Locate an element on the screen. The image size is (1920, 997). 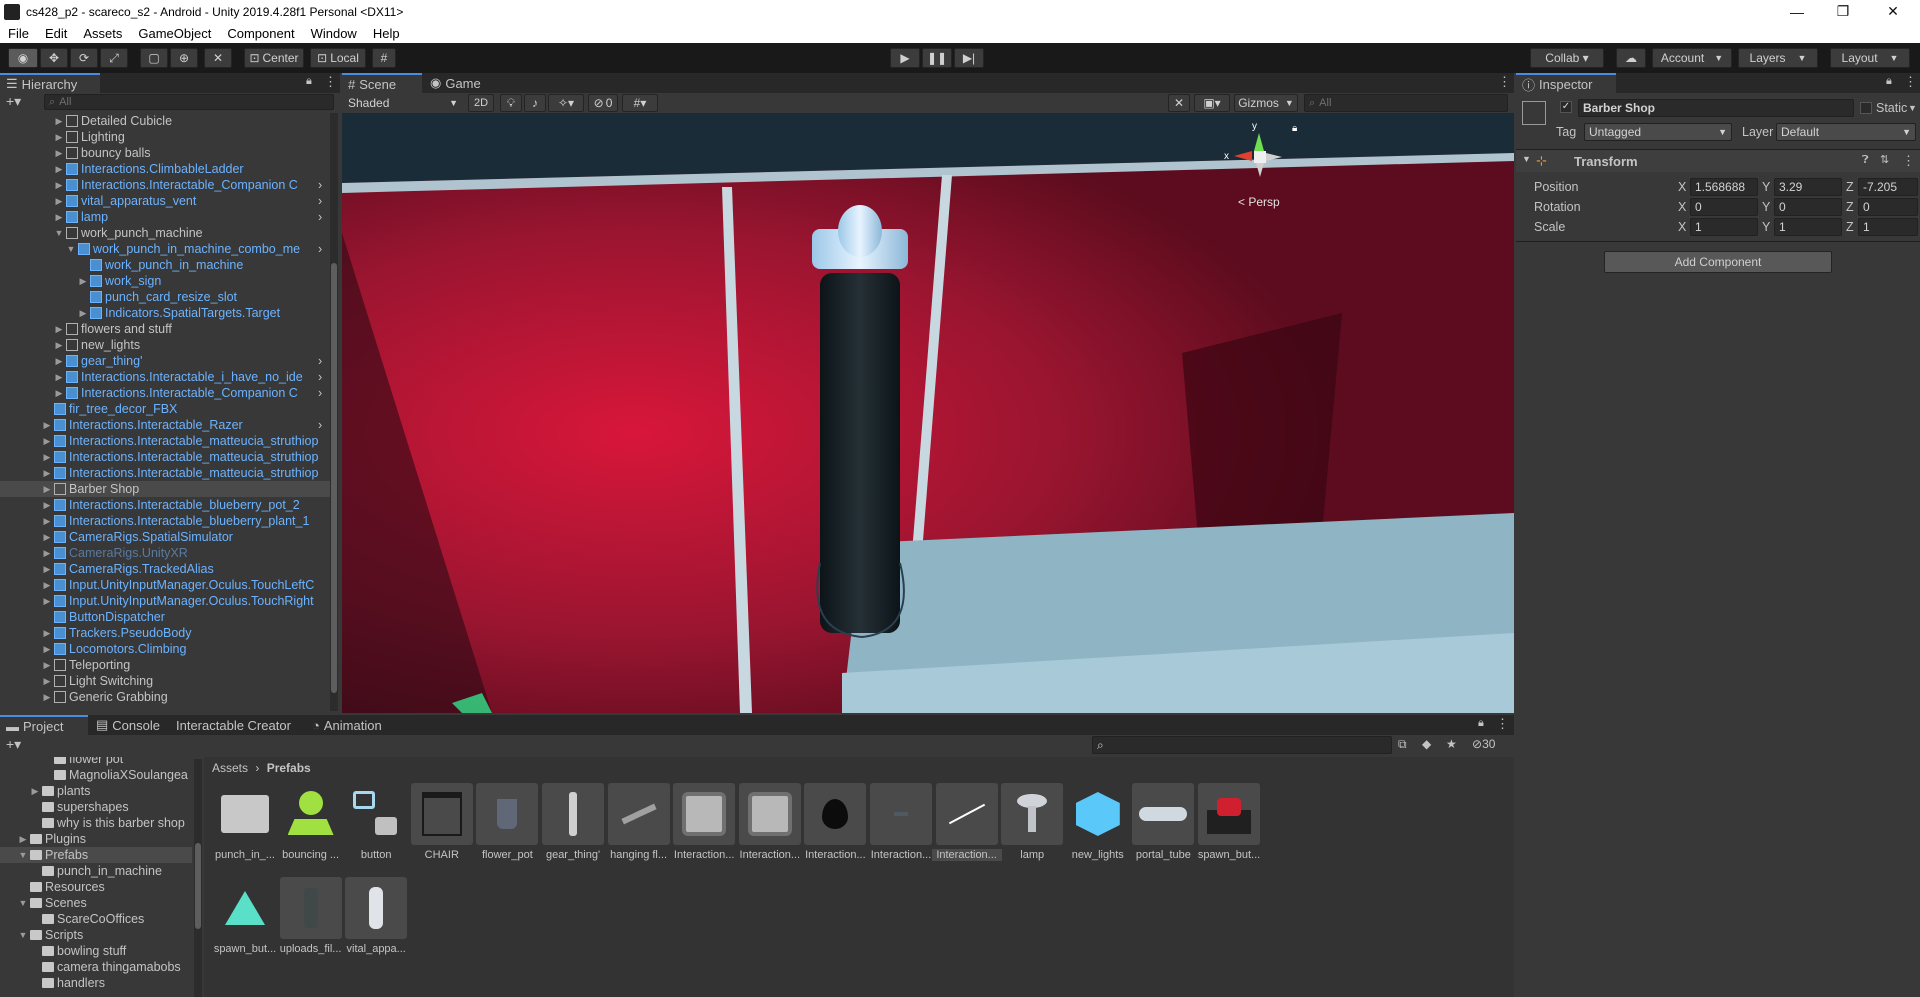
position-z-field: -7.205 is located at coordinates (1888, 187).